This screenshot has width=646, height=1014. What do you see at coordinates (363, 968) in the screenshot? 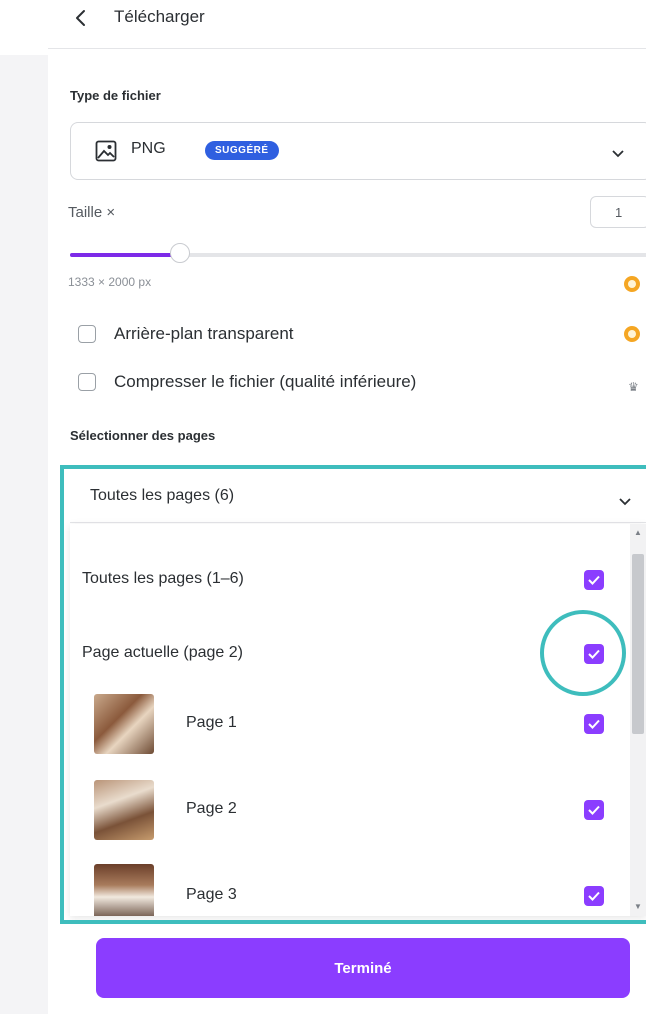
I see `done-button: Terminé` at bounding box center [363, 968].